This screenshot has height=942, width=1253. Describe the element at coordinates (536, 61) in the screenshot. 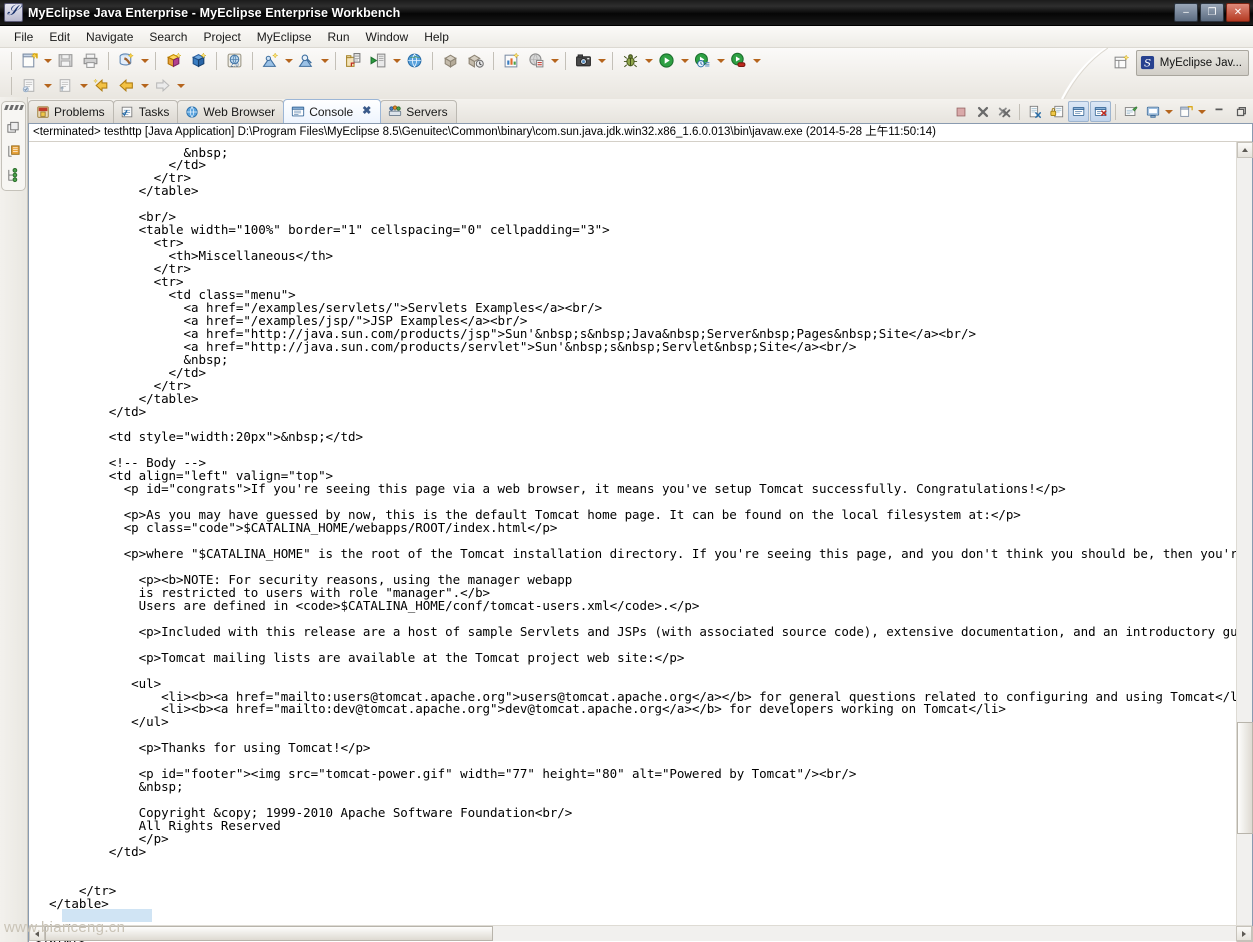

I see `globe-report-icon` at that location.